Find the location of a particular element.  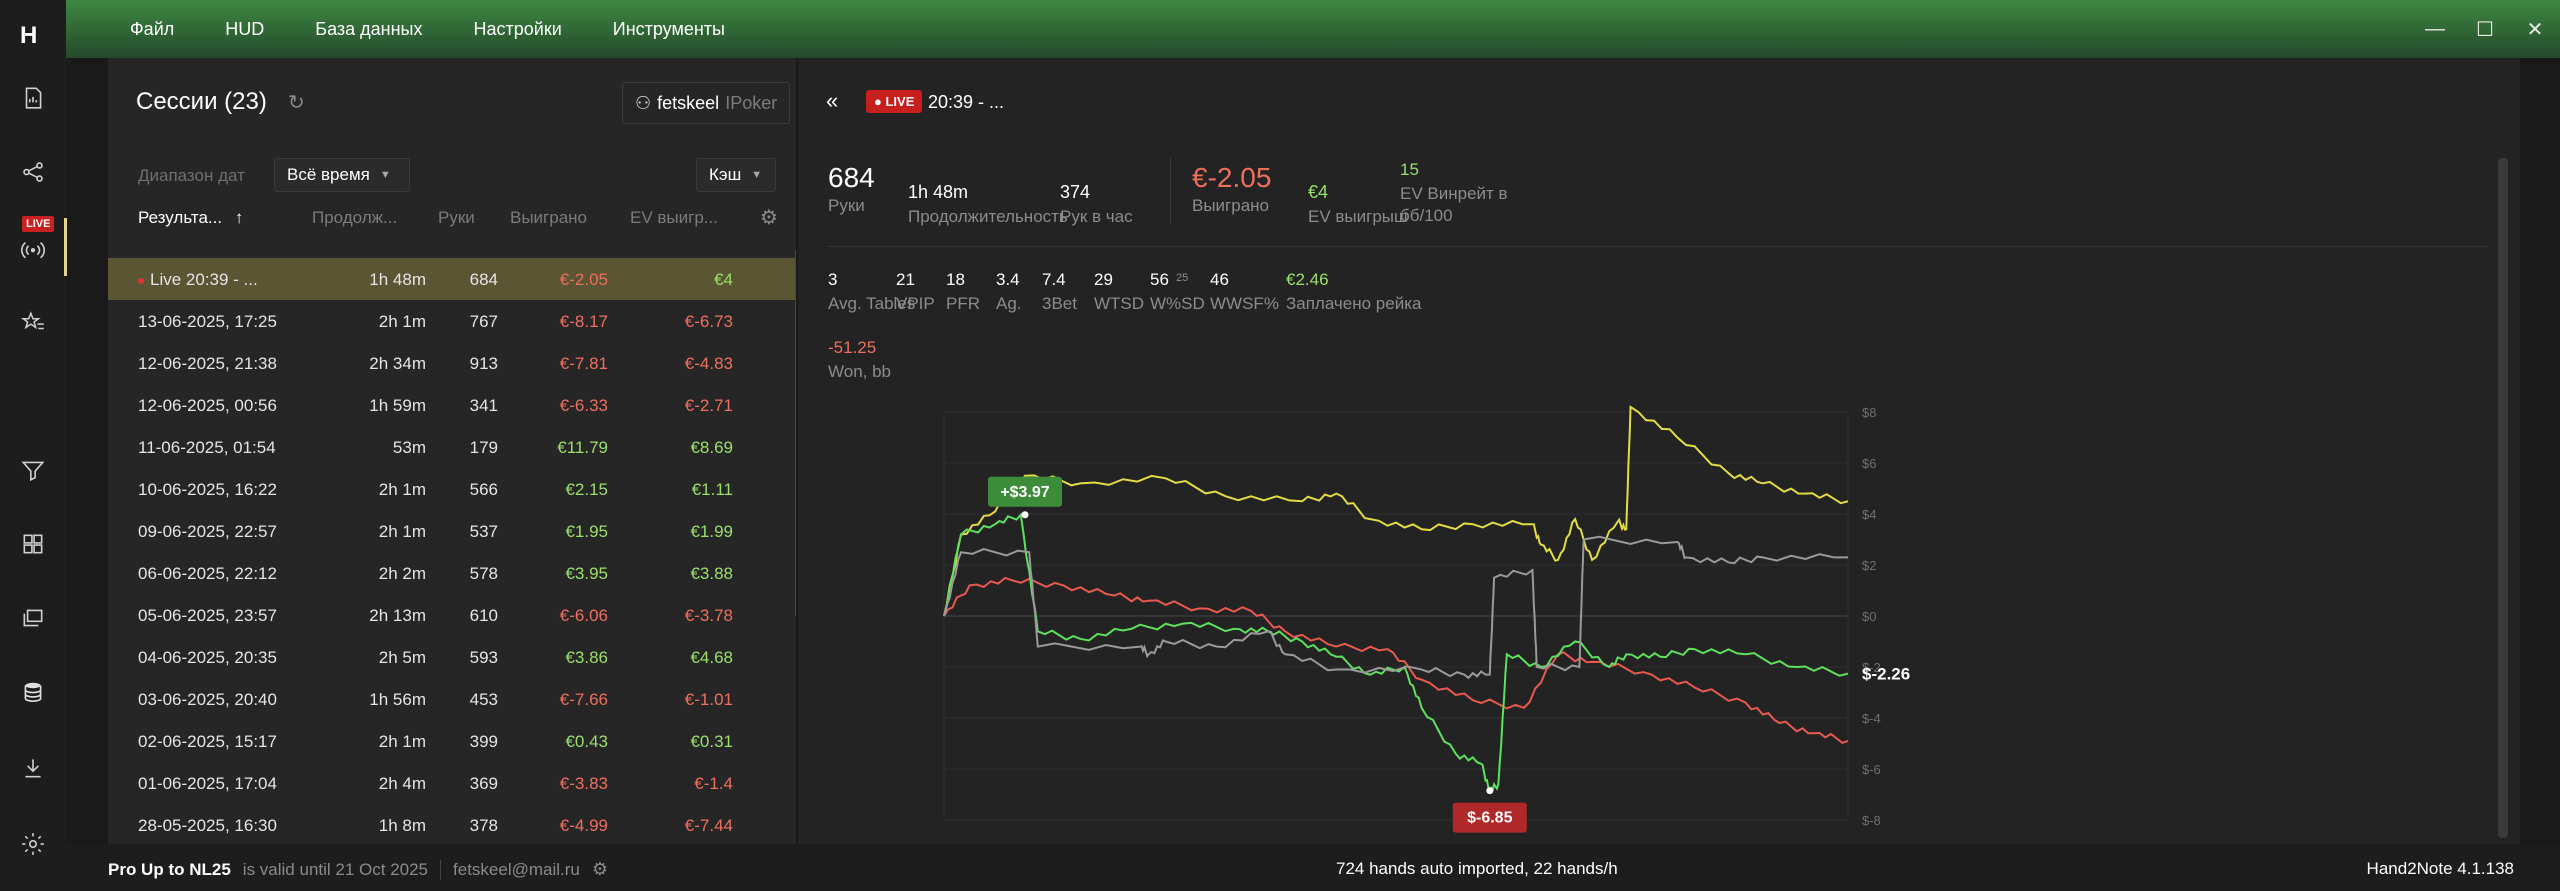

row-hands: 453 is located at coordinates (483, 699).